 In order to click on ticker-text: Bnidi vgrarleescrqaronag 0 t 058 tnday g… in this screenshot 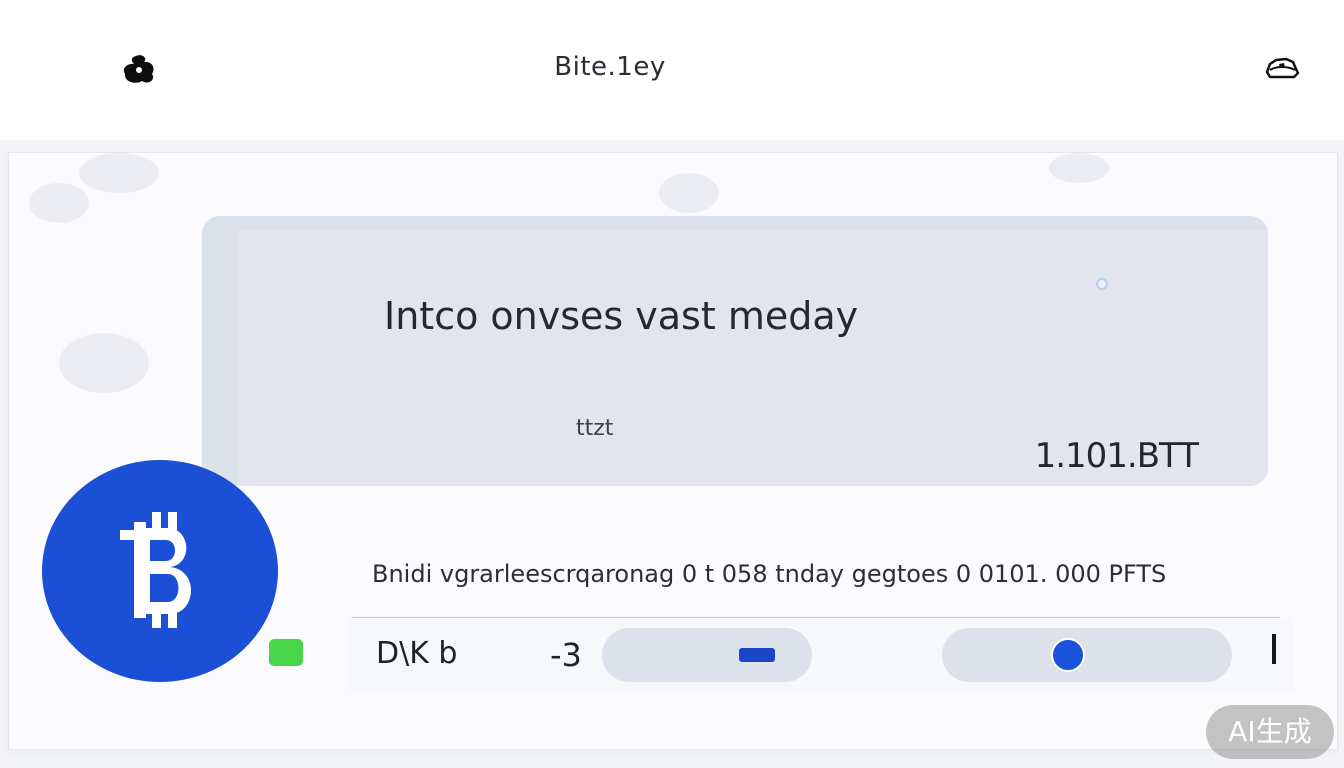, I will do `click(769, 574)`.